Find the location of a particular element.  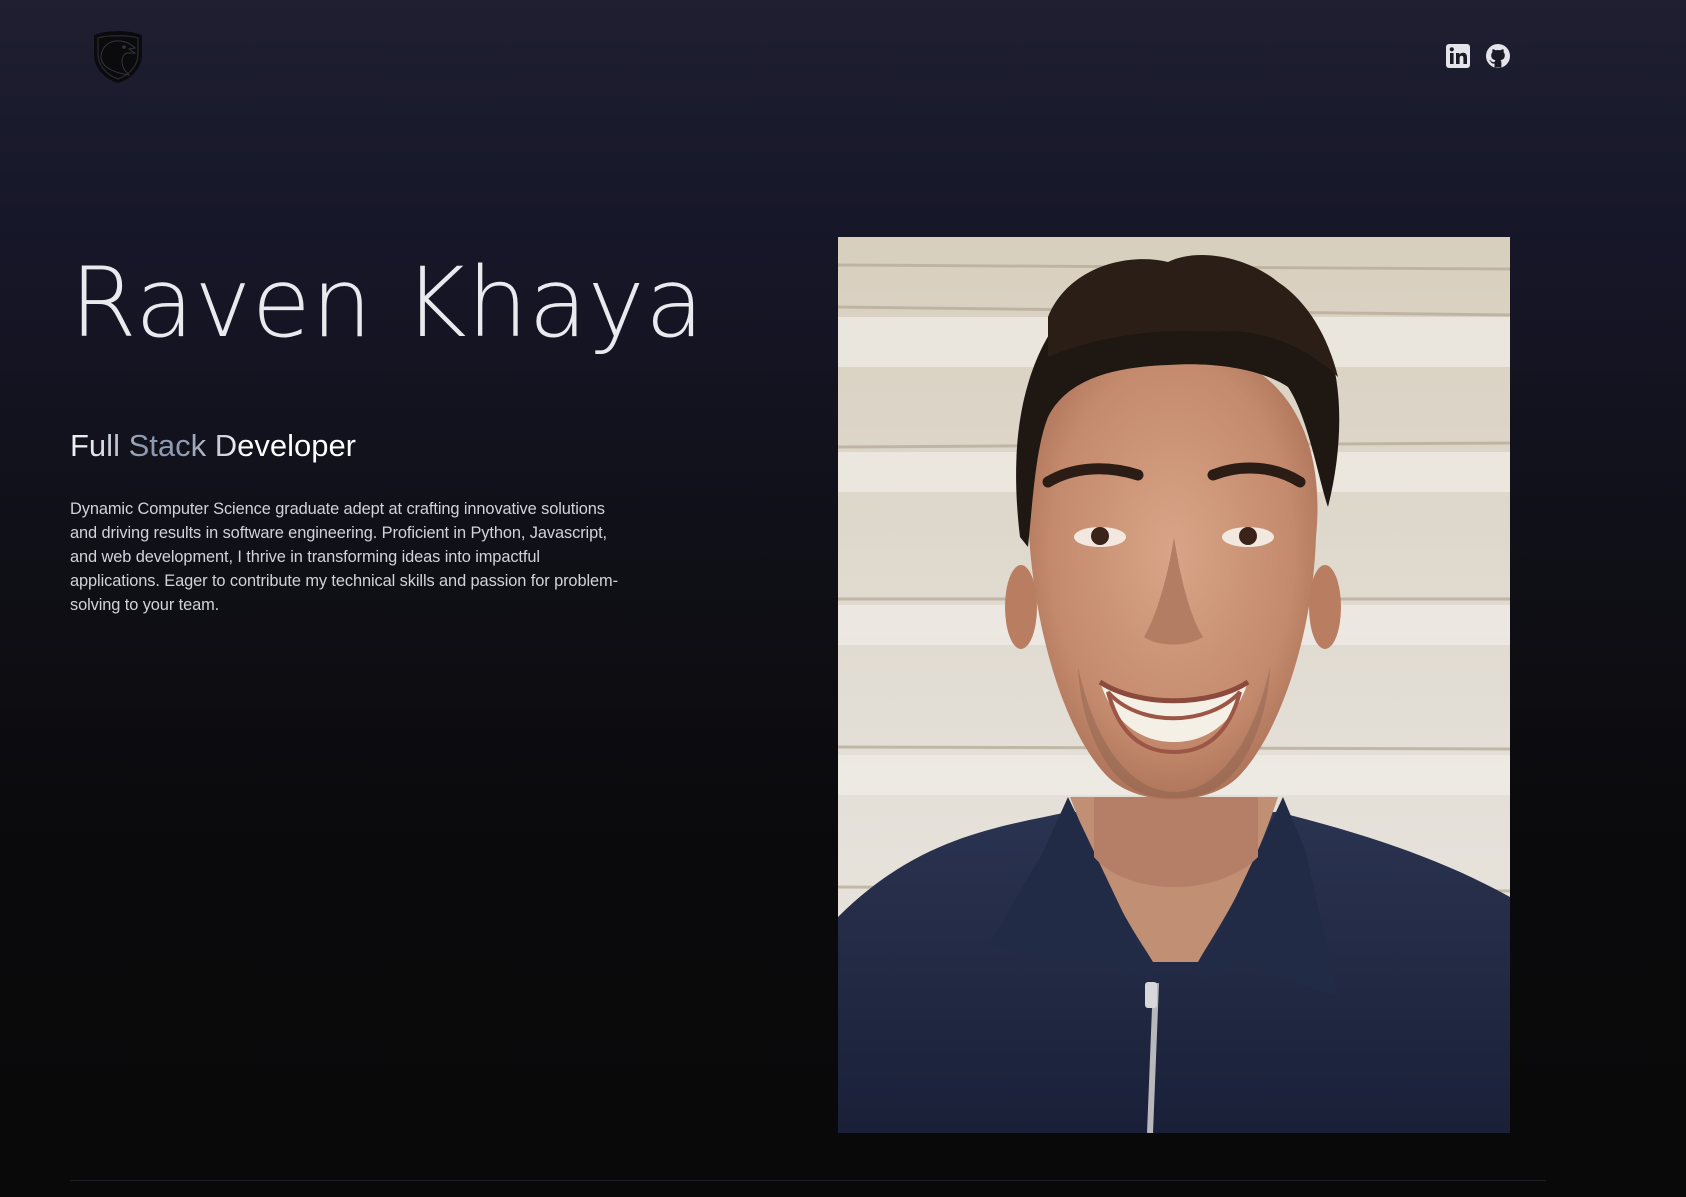

linkedin-icon is located at coordinates (1458, 56).